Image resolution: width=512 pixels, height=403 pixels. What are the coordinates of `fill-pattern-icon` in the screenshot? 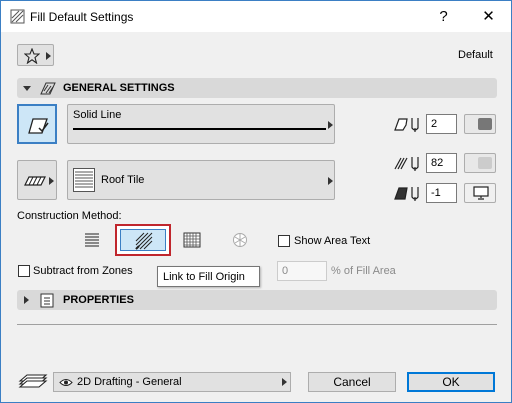 It's located at (35, 181).